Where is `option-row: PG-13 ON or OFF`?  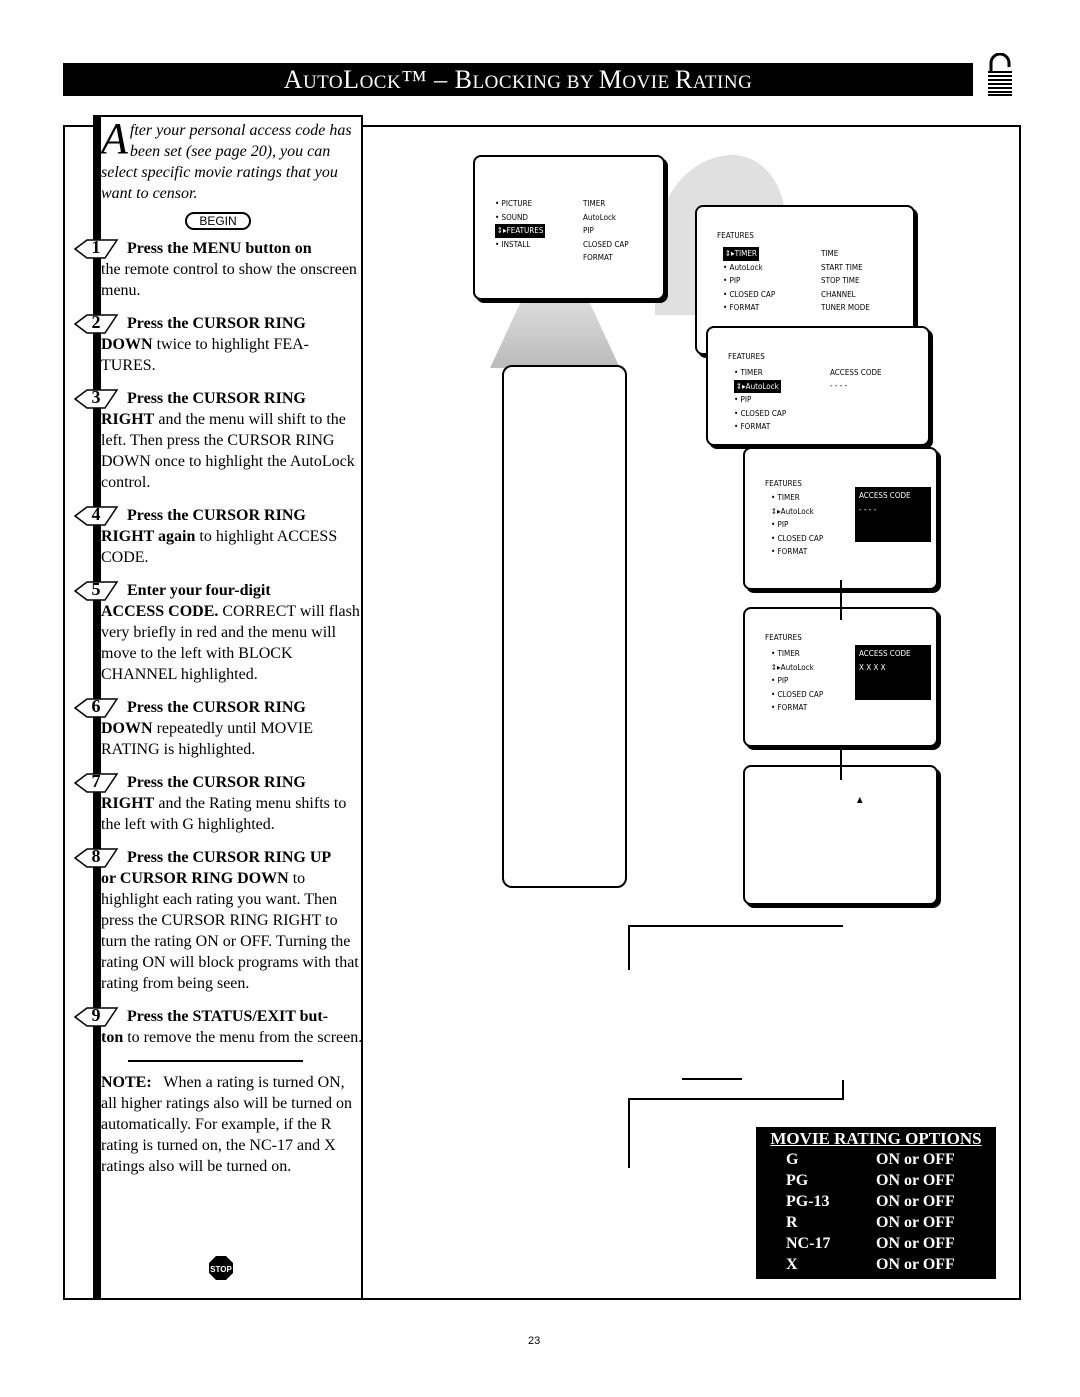
option-row: PG-13 ON or OFF is located at coordinates (870, 1201).